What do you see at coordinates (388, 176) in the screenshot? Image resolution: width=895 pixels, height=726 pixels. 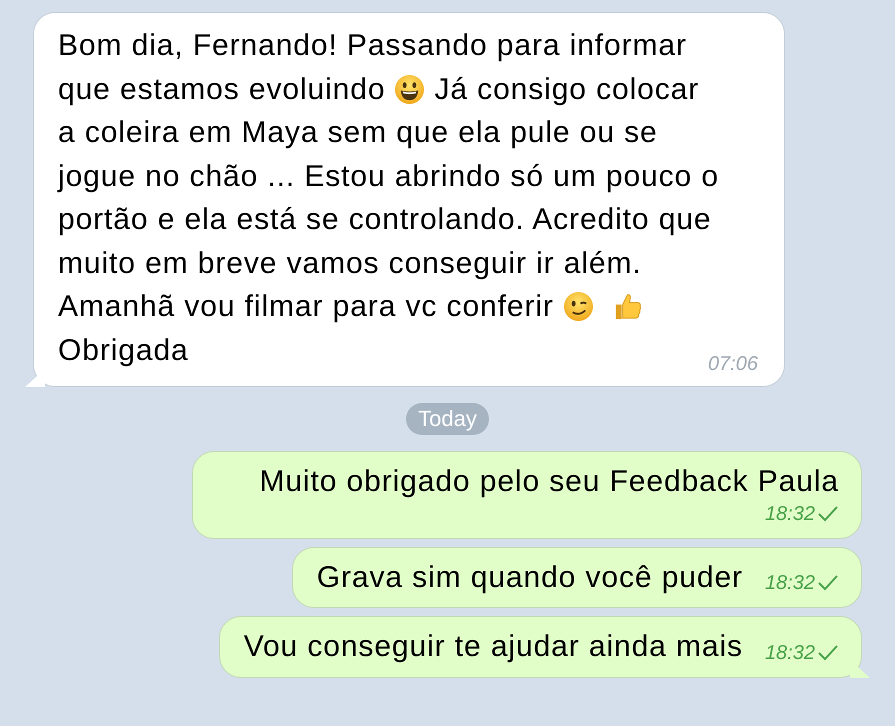 I see `message-text: jogue no chão ... Estou abrindo só um pouco o` at bounding box center [388, 176].